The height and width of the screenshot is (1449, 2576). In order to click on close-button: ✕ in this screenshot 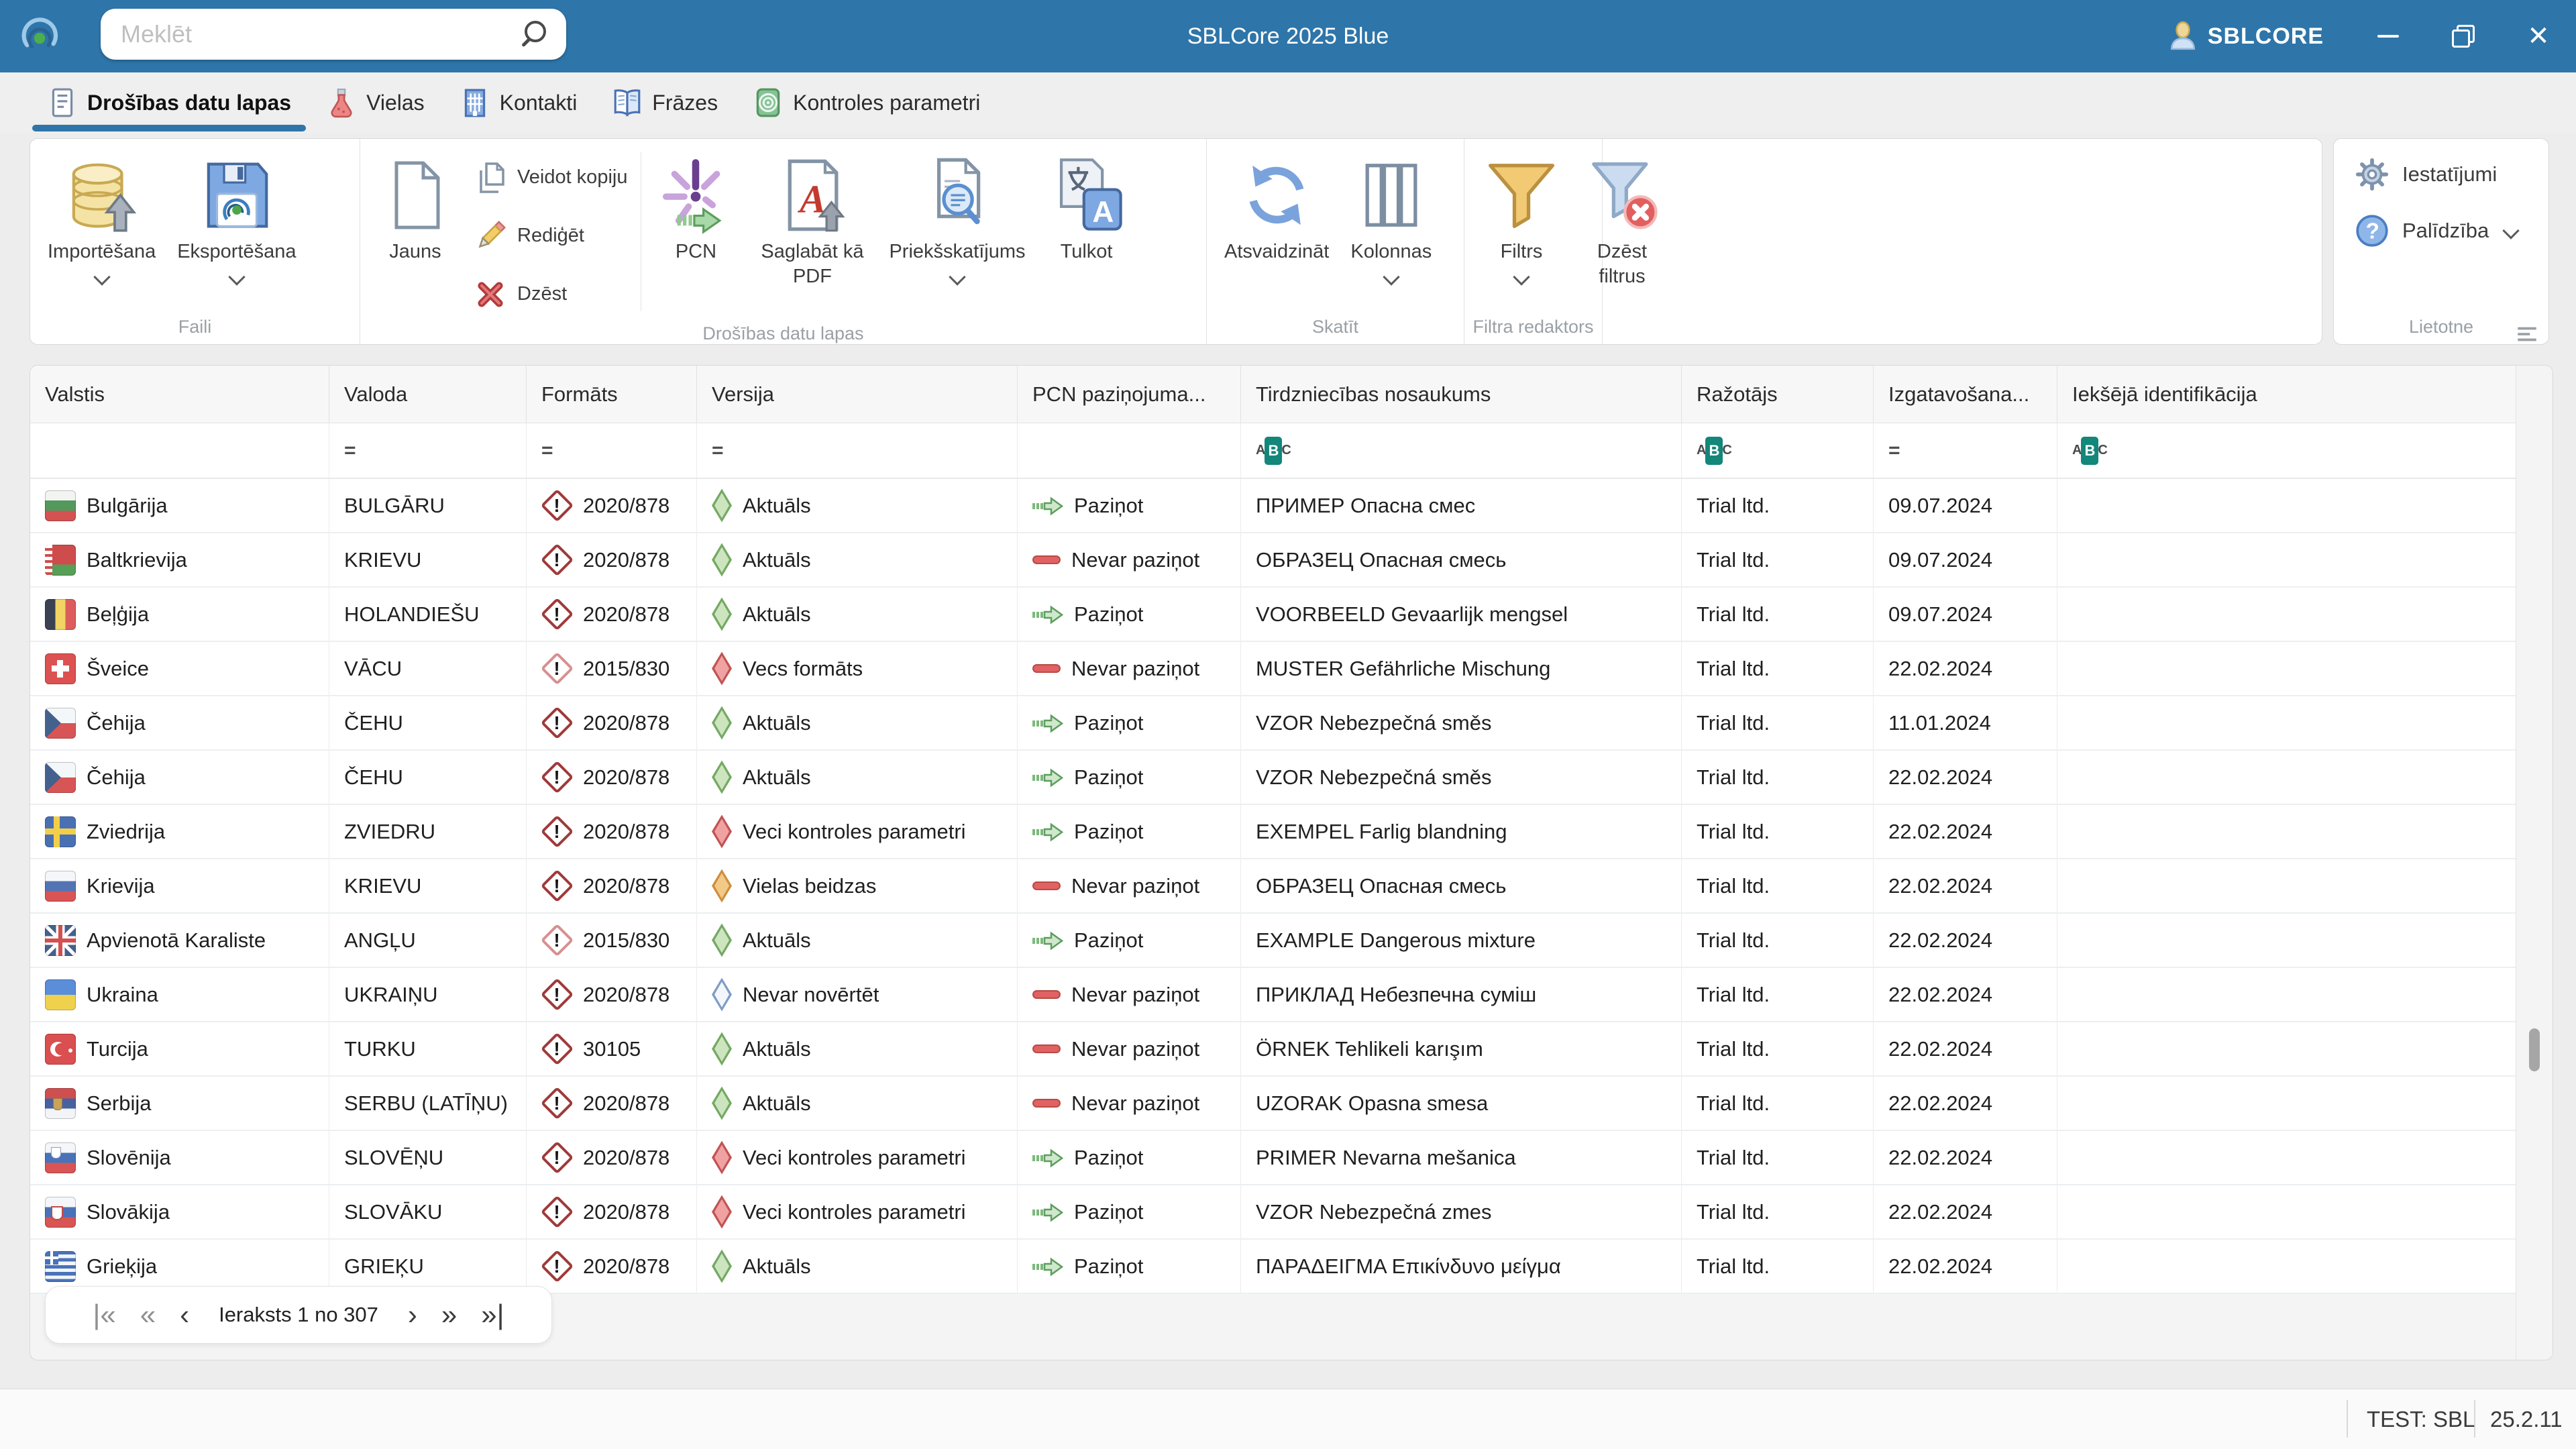, I will do `click(2538, 36)`.